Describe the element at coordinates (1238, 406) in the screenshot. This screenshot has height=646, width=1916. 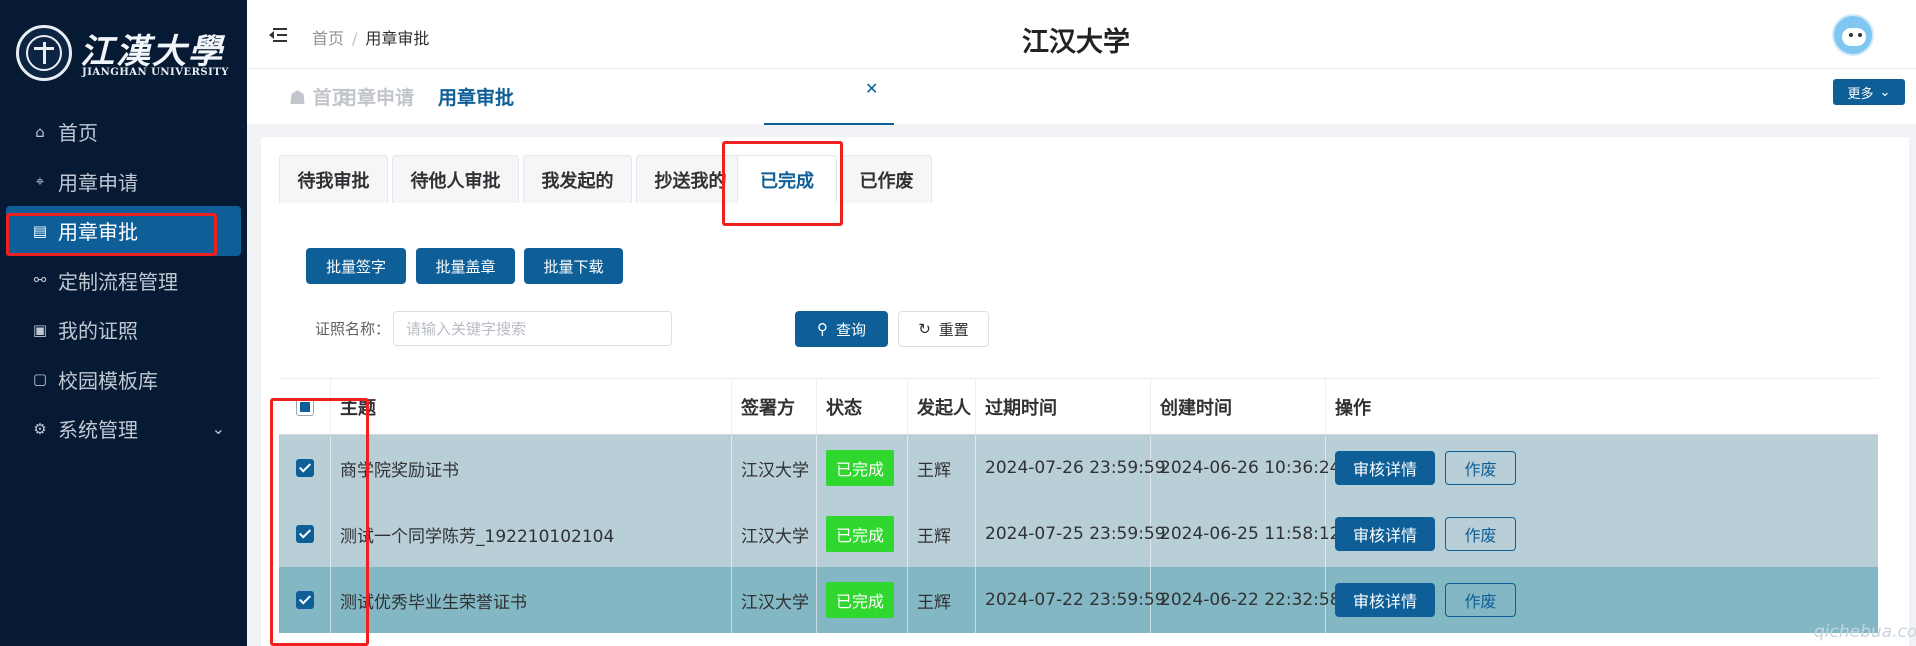
I see `column-header-create-time: 创建时间` at that location.